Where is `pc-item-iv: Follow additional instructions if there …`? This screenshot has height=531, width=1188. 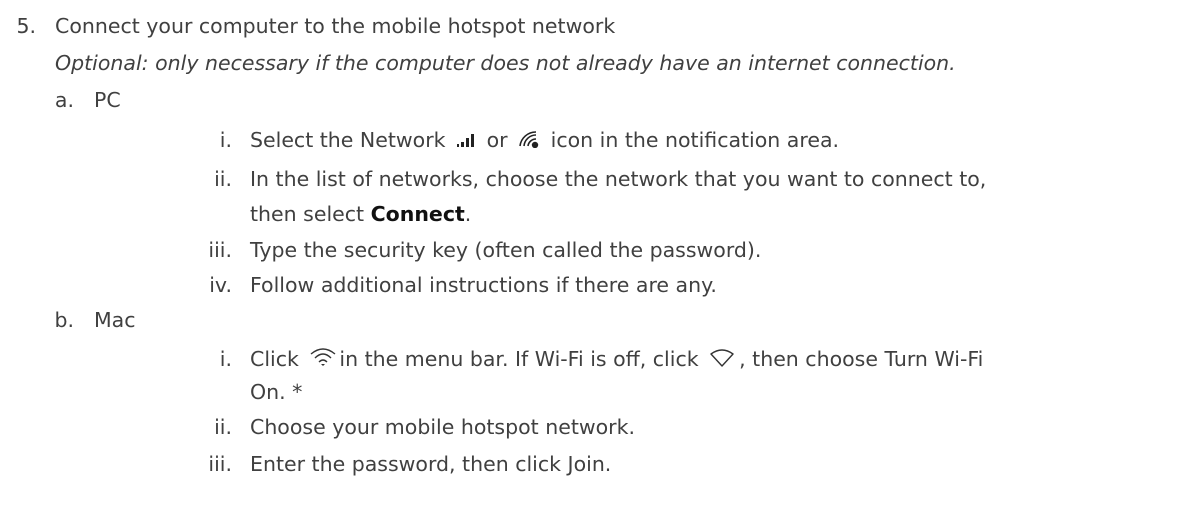 pc-item-iv: Follow additional instructions if there … is located at coordinates (483, 285).